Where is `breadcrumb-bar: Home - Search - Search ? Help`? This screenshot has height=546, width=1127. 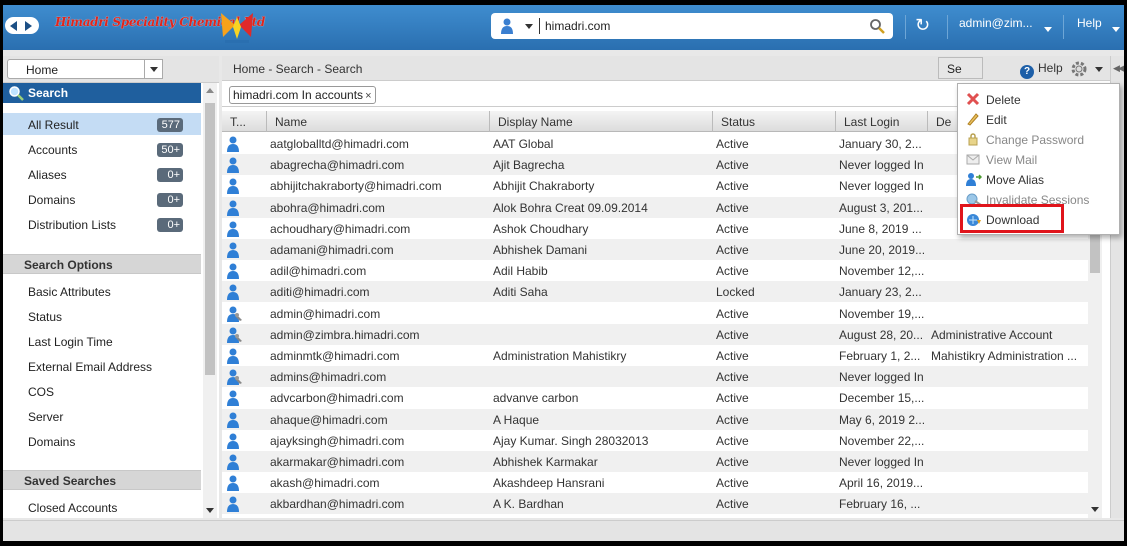
breadcrumb-bar: Home - Search - Search ? Help is located at coordinates (673, 68).